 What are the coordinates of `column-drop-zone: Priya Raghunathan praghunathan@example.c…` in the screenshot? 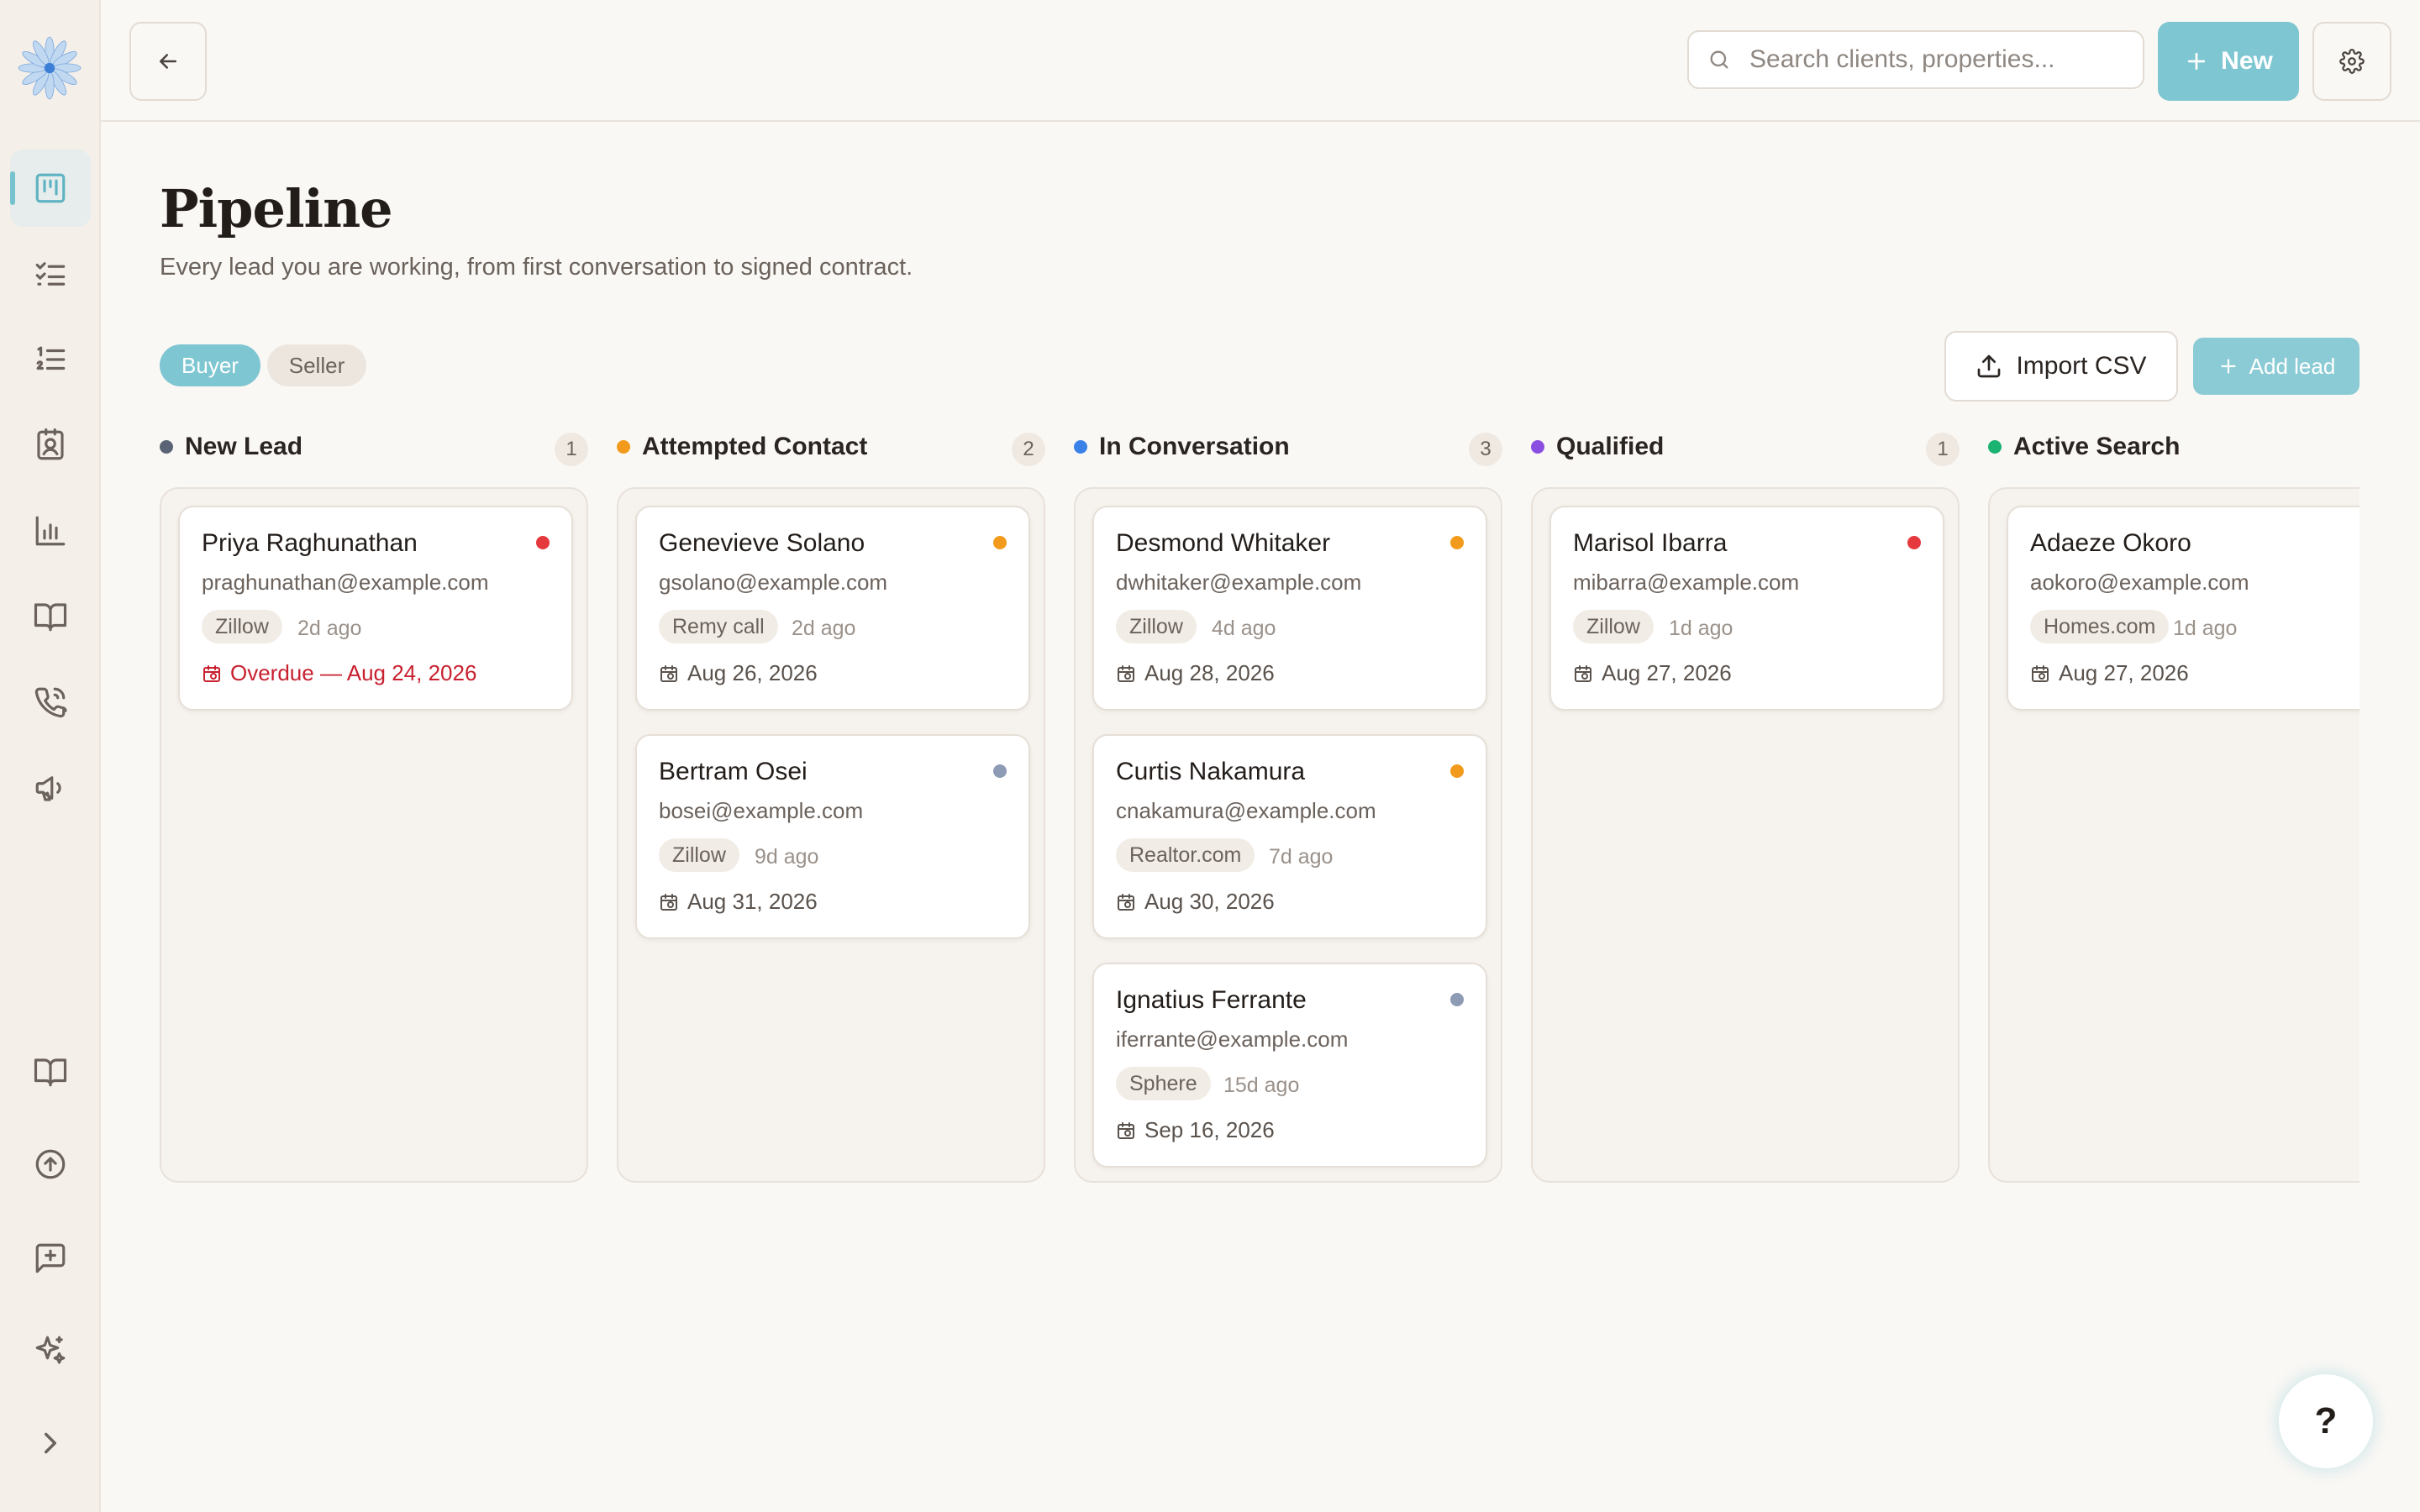 It's located at (374, 835).